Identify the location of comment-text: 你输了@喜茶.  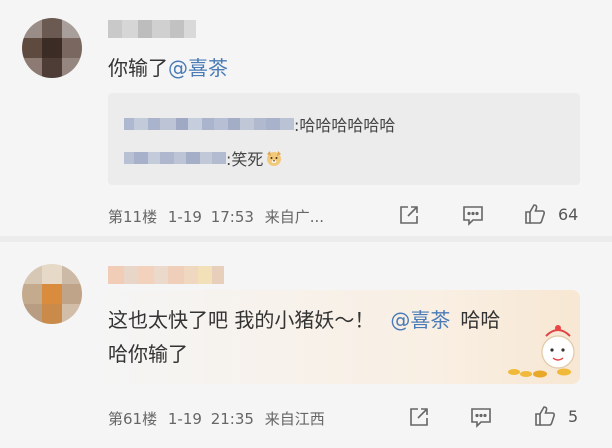
(168, 68).